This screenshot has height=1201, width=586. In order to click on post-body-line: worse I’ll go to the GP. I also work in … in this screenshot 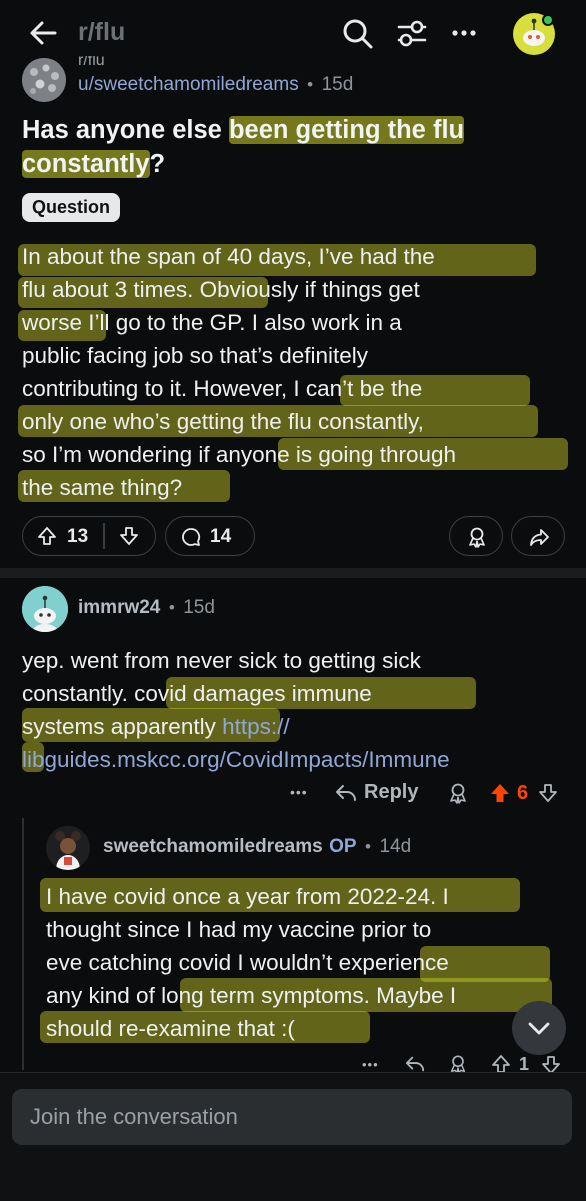, I will do `click(212, 322)`.